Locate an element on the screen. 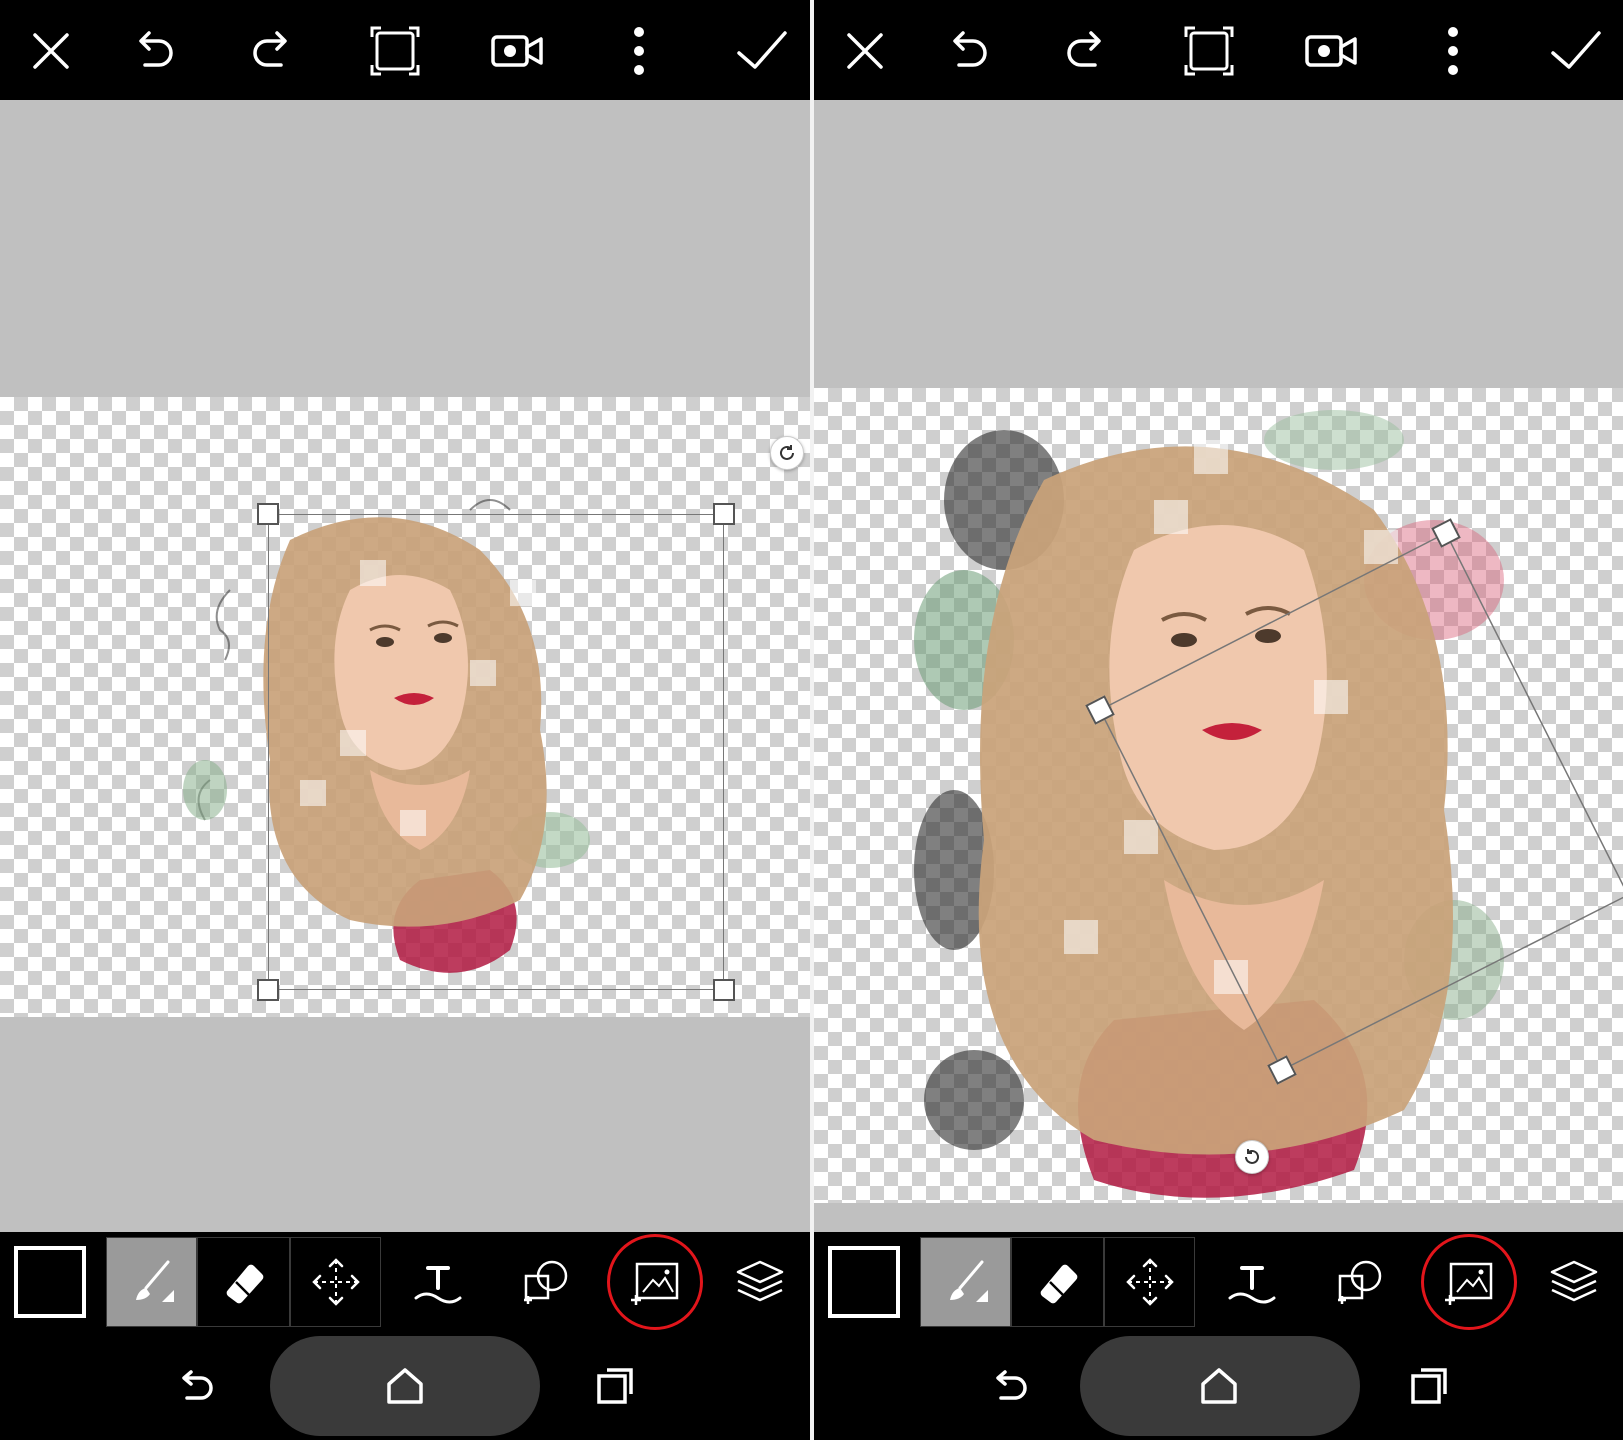 This screenshot has height=1440, width=1623. video-record-icon is located at coordinates (517, 51).